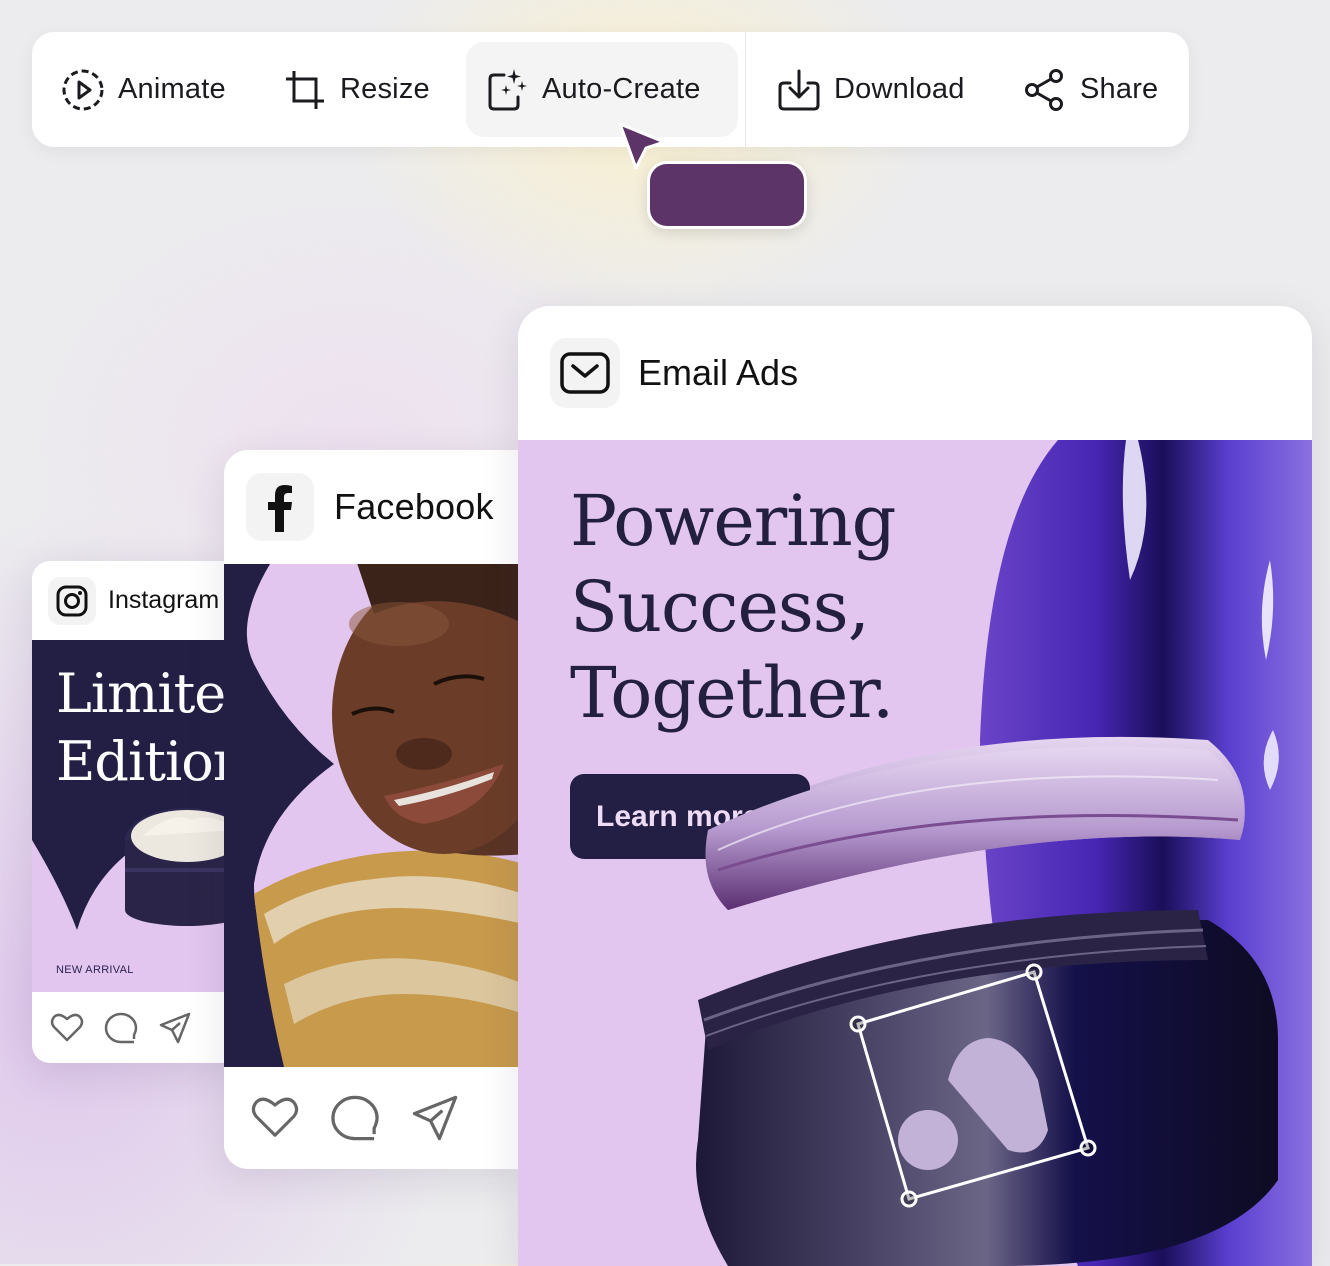 The image size is (1330, 1266). Describe the element at coordinates (745, 89) in the screenshot. I see `toolbar-divider` at that location.